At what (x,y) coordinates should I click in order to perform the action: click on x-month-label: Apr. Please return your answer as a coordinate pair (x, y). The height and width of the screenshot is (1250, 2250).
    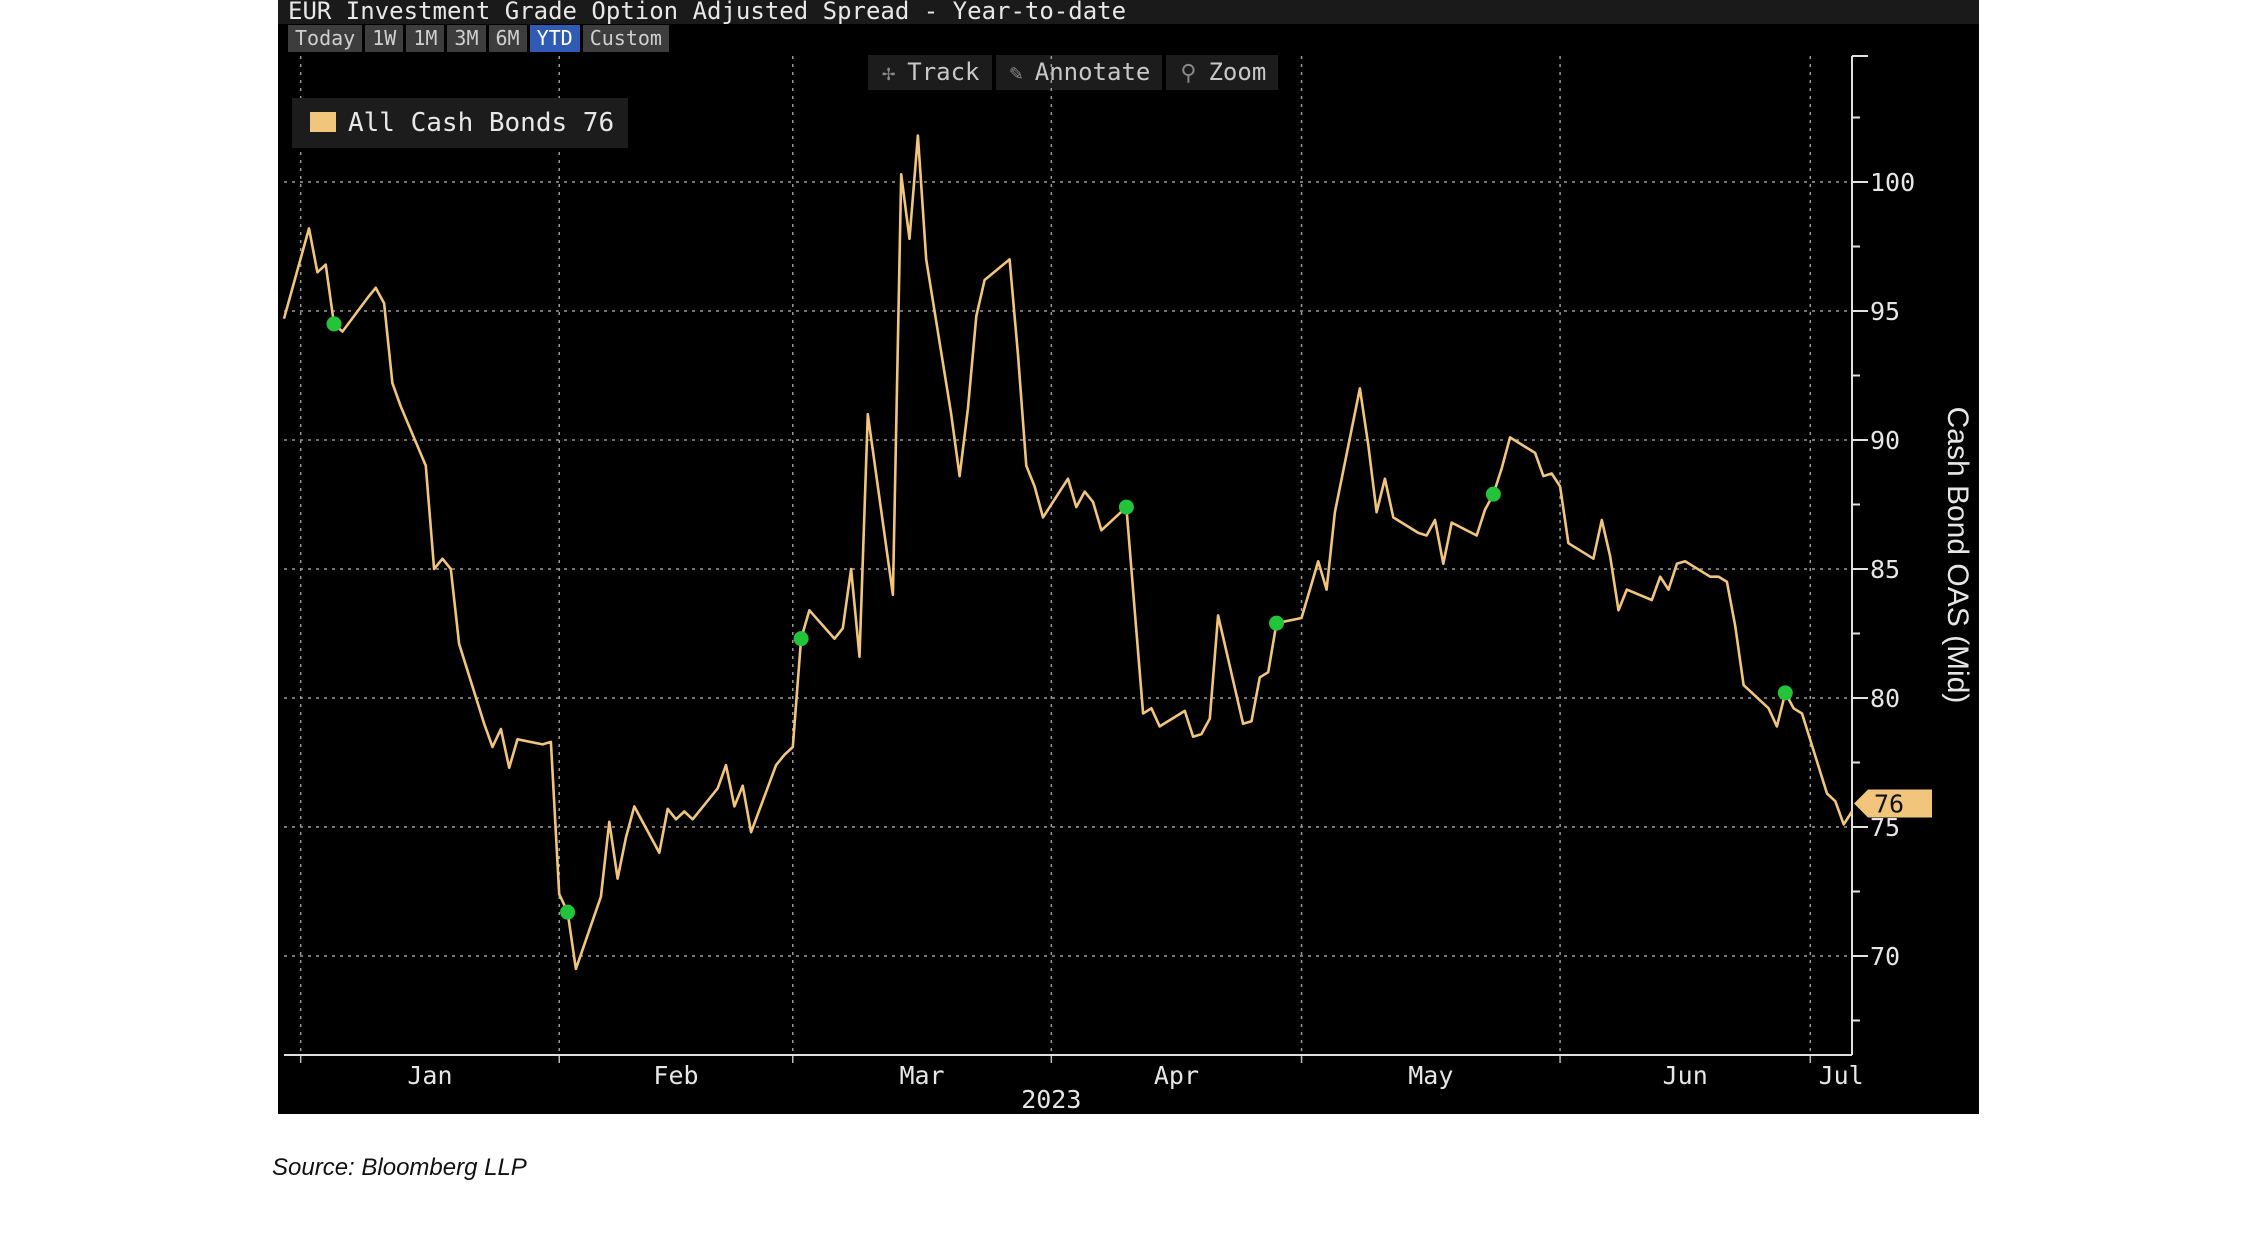
    Looking at the image, I should click on (1176, 1075).